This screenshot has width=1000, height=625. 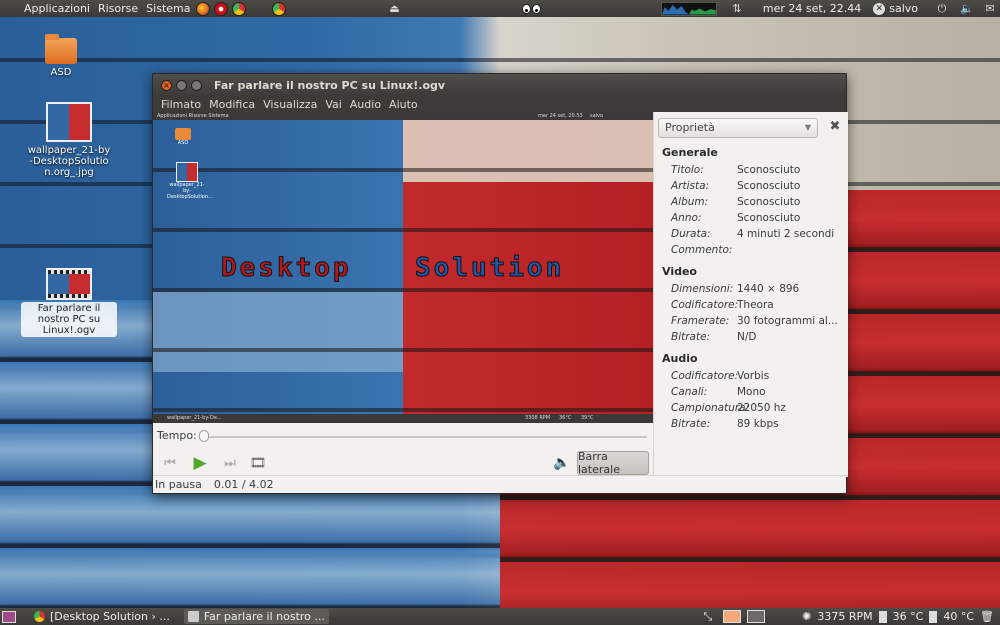 I want to click on playback-status: In pausa, so click(x=178, y=484).